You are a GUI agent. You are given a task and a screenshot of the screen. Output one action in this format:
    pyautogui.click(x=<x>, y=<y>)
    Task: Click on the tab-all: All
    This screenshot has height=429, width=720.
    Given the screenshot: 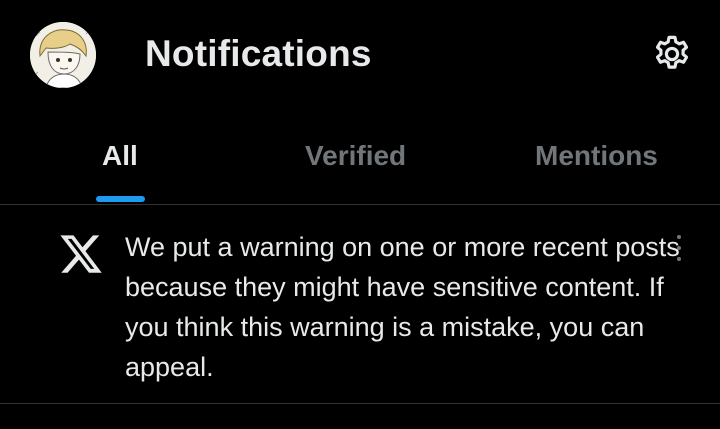 What is the action you would take?
    pyautogui.click(x=120, y=156)
    